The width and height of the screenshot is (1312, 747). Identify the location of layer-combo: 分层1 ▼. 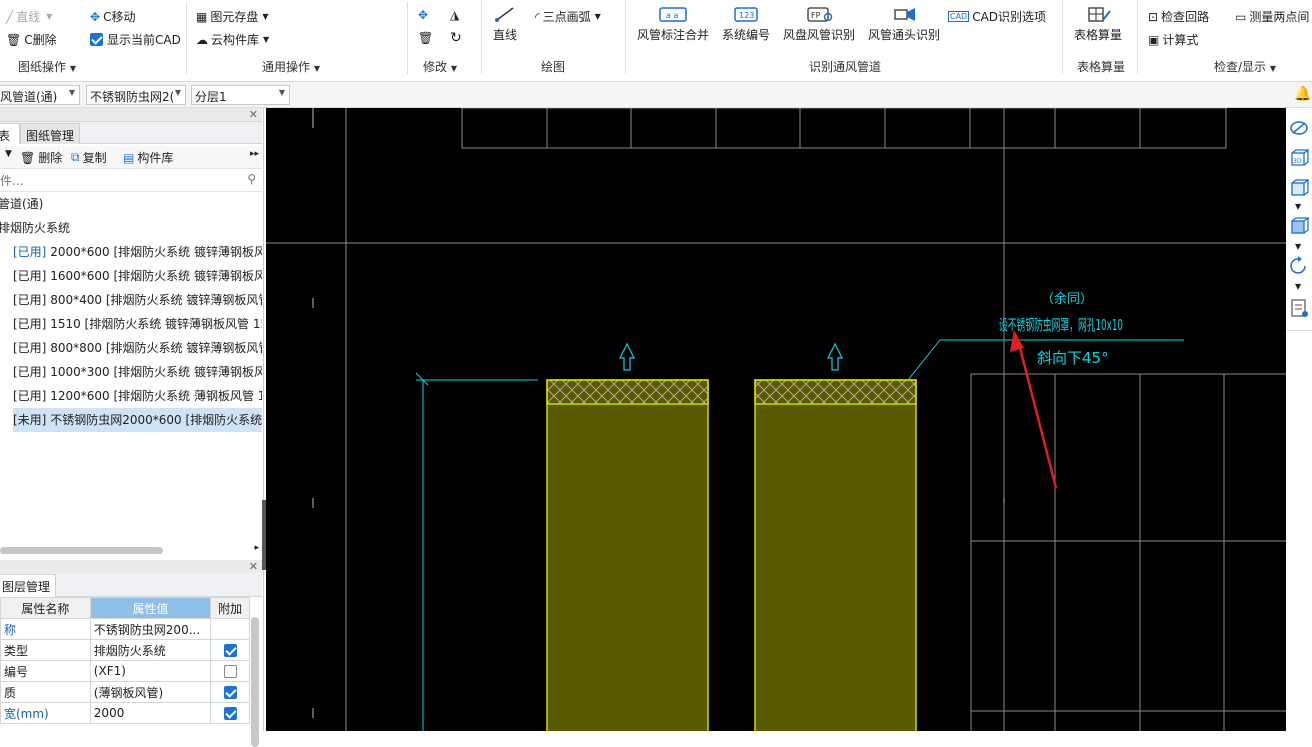
(240, 95).